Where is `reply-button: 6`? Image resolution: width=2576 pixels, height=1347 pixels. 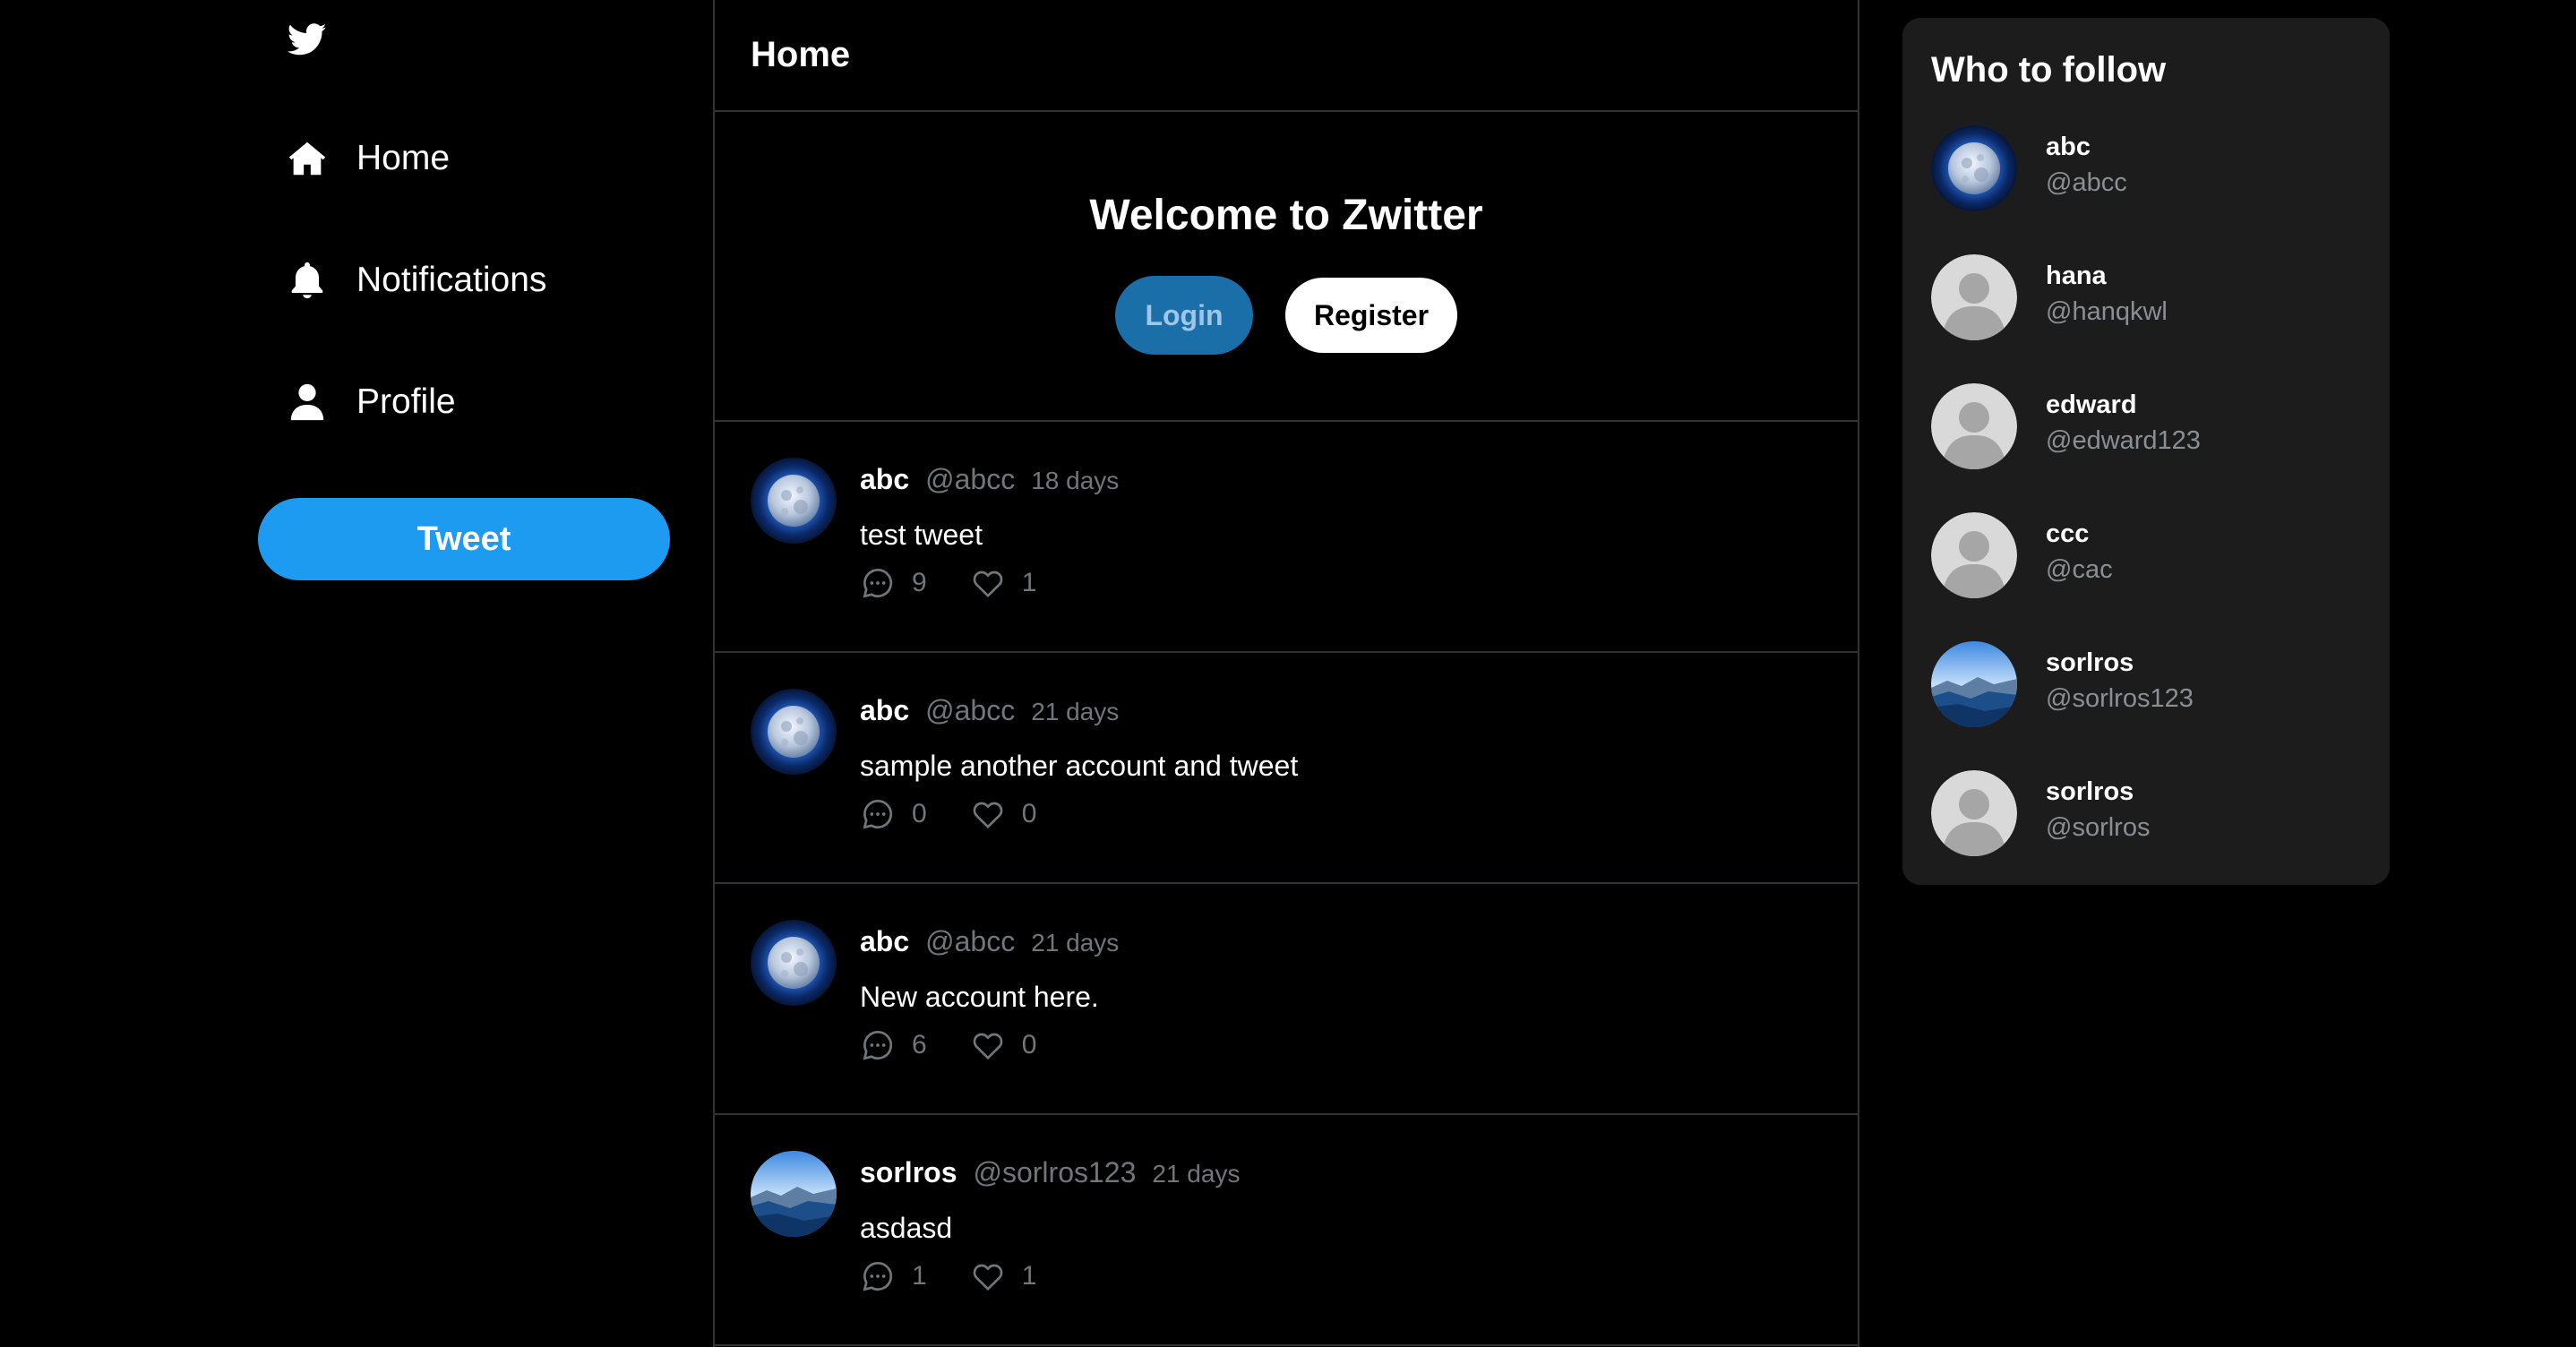 reply-button: 6 is located at coordinates (893, 1045).